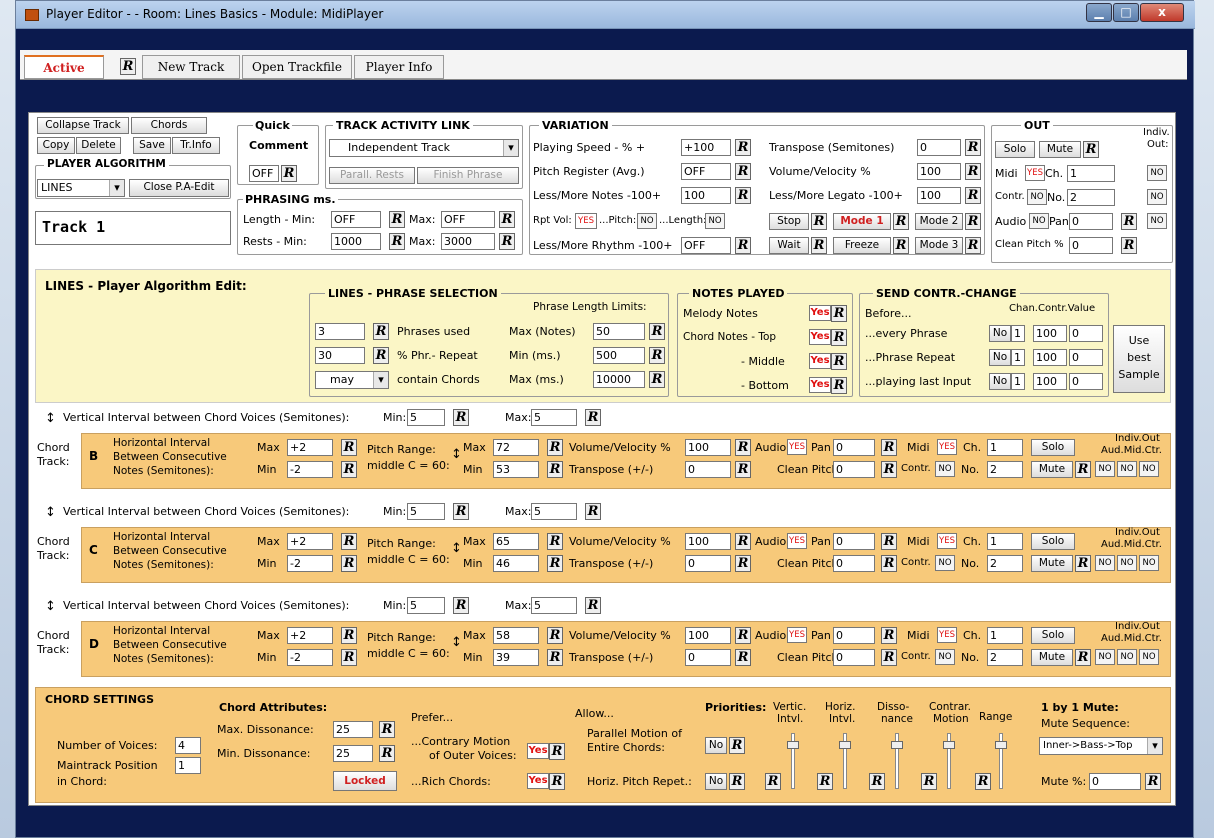  I want to click on phrase-repeat-cc-ch: 1, so click(1018, 357).